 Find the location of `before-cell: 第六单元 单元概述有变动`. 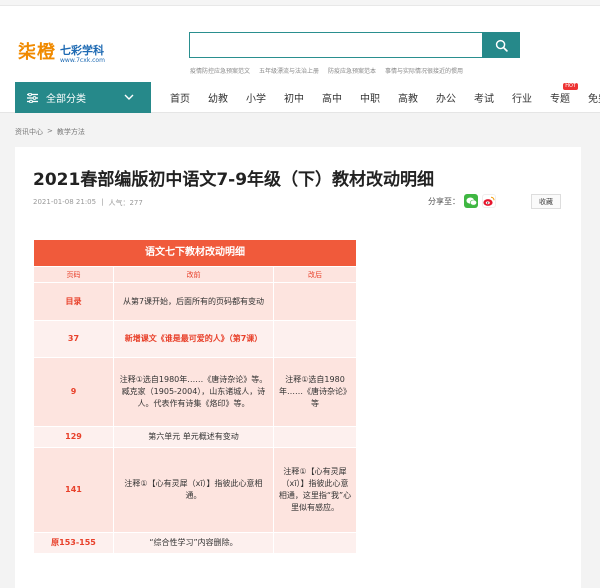

before-cell: 第六单元 单元概述有变动 is located at coordinates (193, 437).